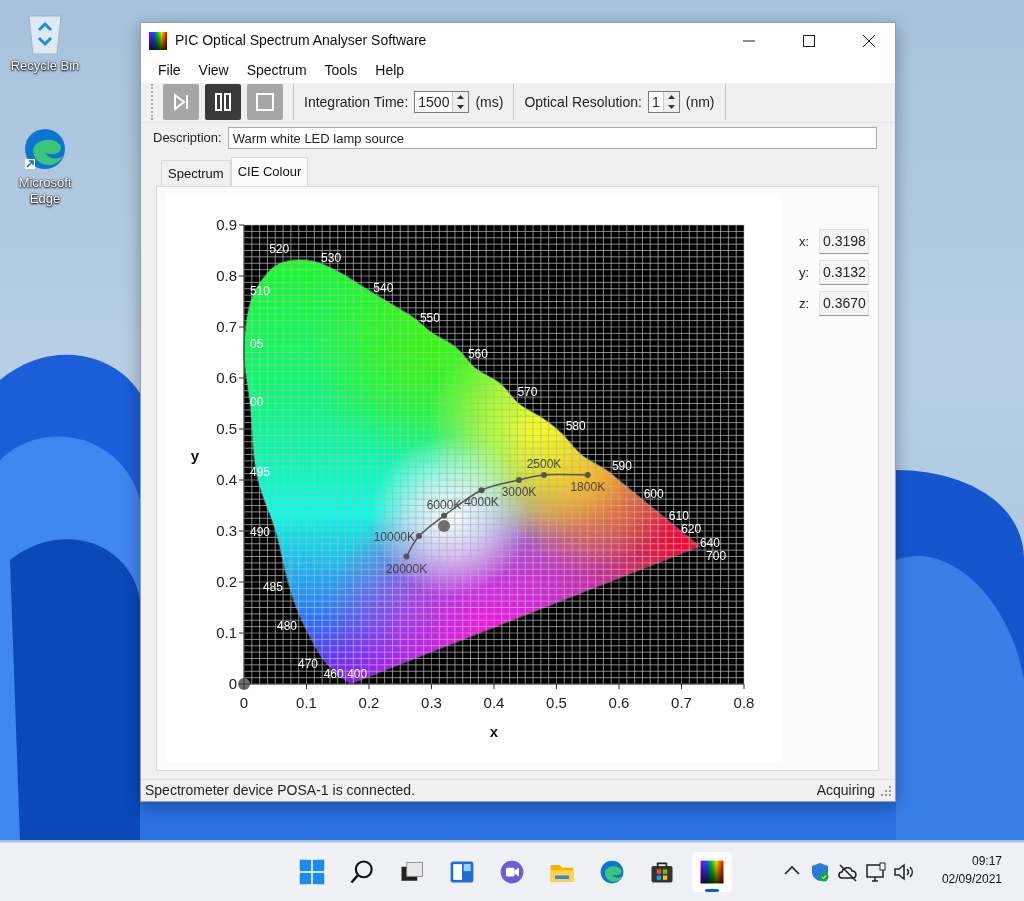  What do you see at coordinates (383, 288) in the screenshot?
I see `wavelength-label: 540` at bounding box center [383, 288].